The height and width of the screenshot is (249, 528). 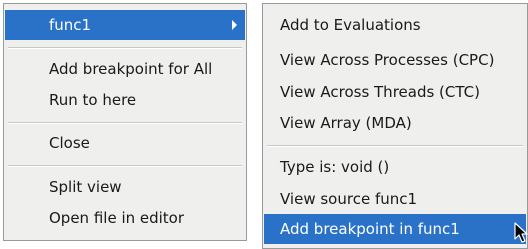 What do you see at coordinates (350, 25) in the screenshot?
I see `menu-item-label: Add to Evaluations` at bounding box center [350, 25].